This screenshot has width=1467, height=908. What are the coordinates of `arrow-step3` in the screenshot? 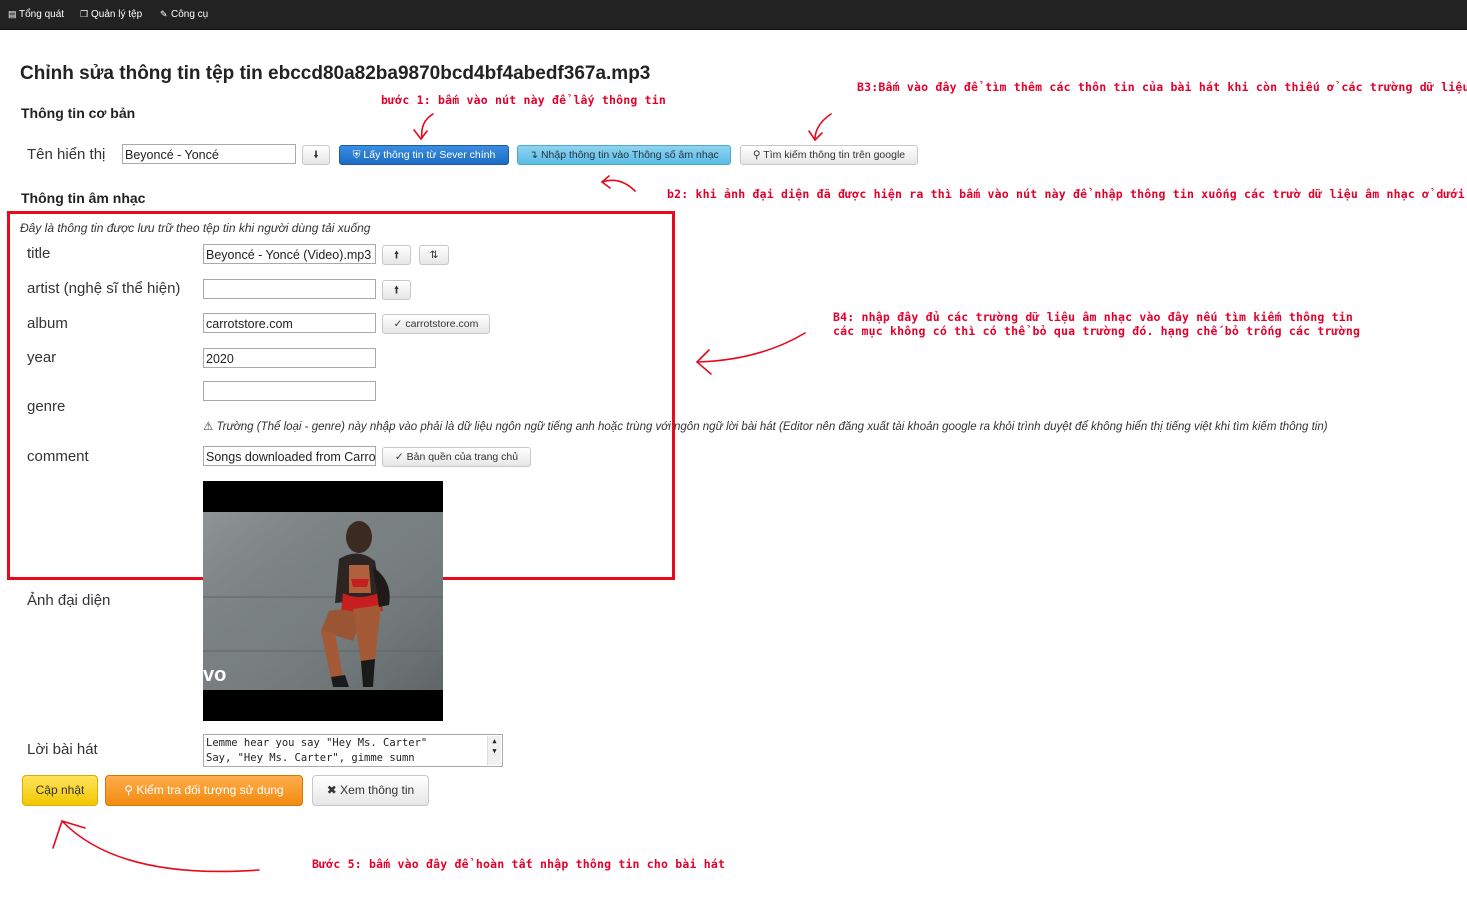 It's located at (823, 126).